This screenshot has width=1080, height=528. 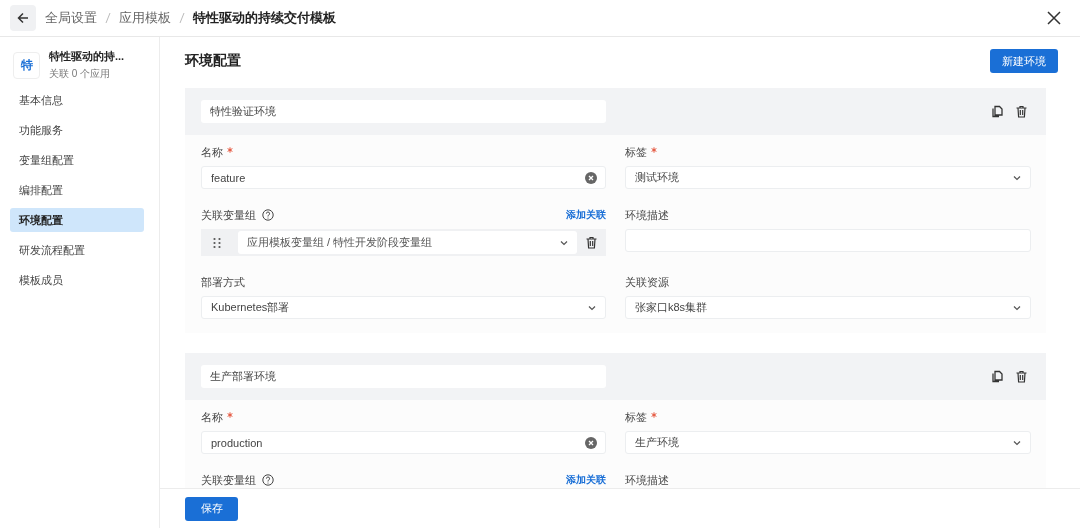 I want to click on select-field: 测试环境, so click(x=828, y=177).